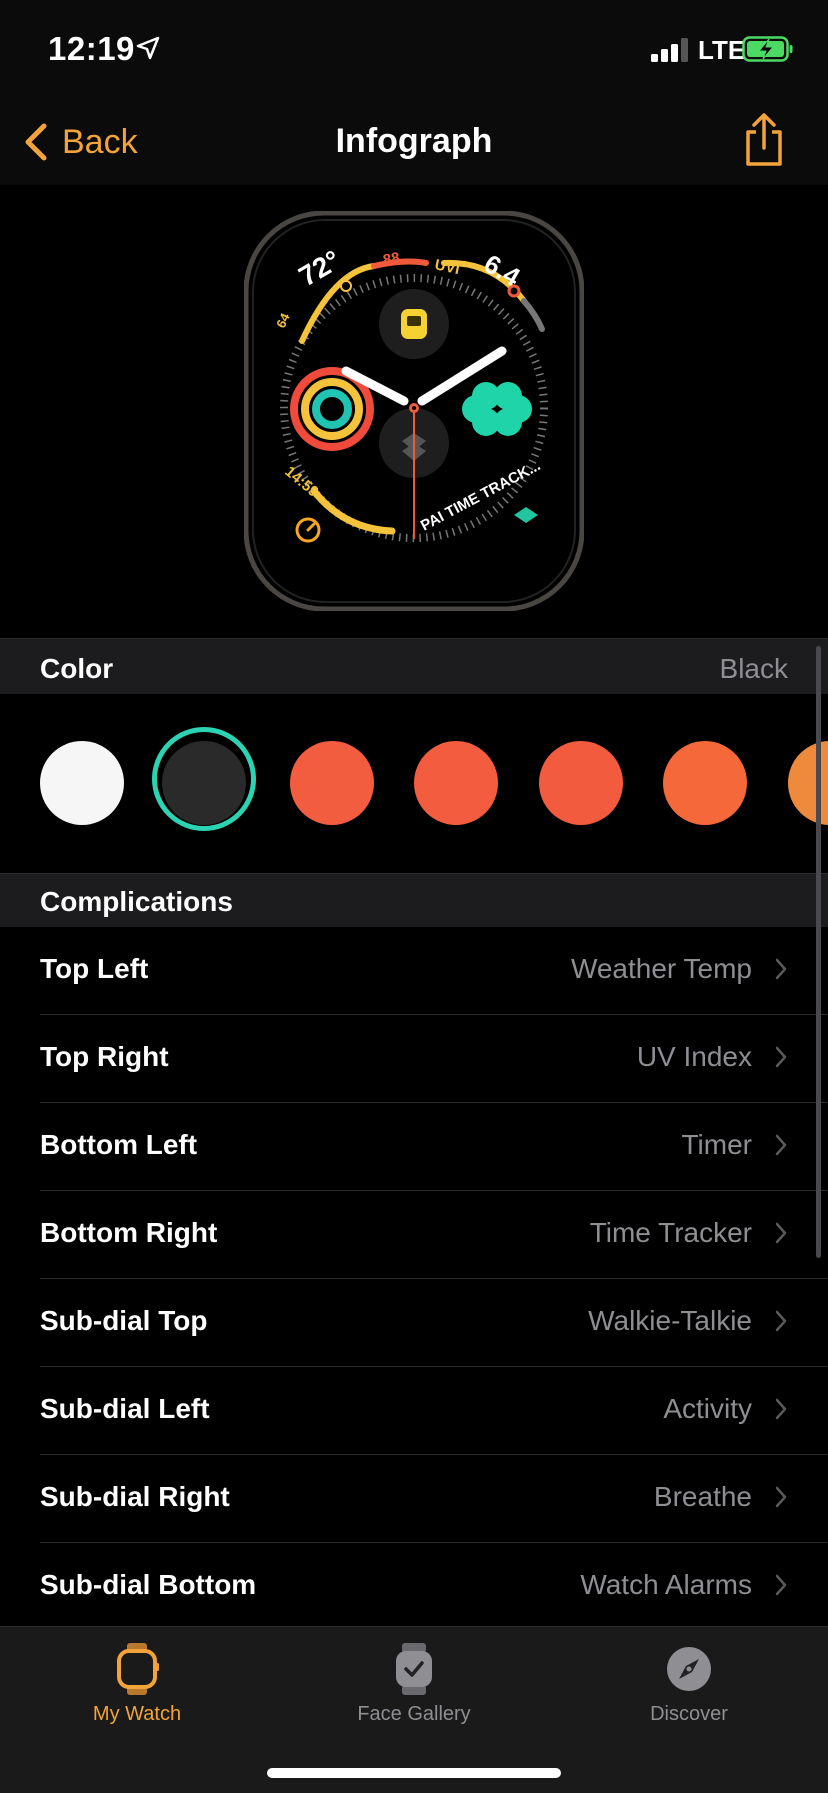 The width and height of the screenshot is (828, 1793). Describe the element at coordinates (707, 1408) in the screenshot. I see `row-value: Activity` at that location.